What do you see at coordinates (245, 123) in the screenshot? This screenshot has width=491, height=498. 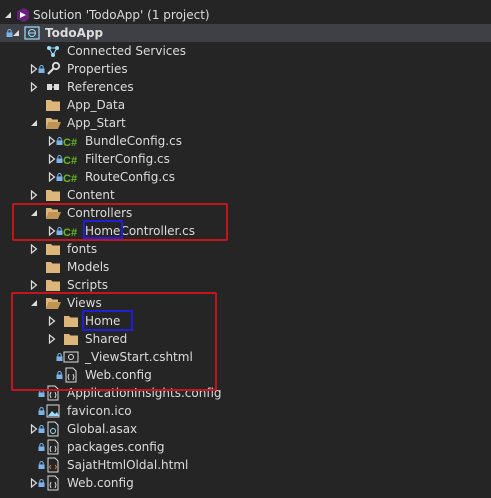 I see `tree-item-app-start: App_Start` at bounding box center [245, 123].